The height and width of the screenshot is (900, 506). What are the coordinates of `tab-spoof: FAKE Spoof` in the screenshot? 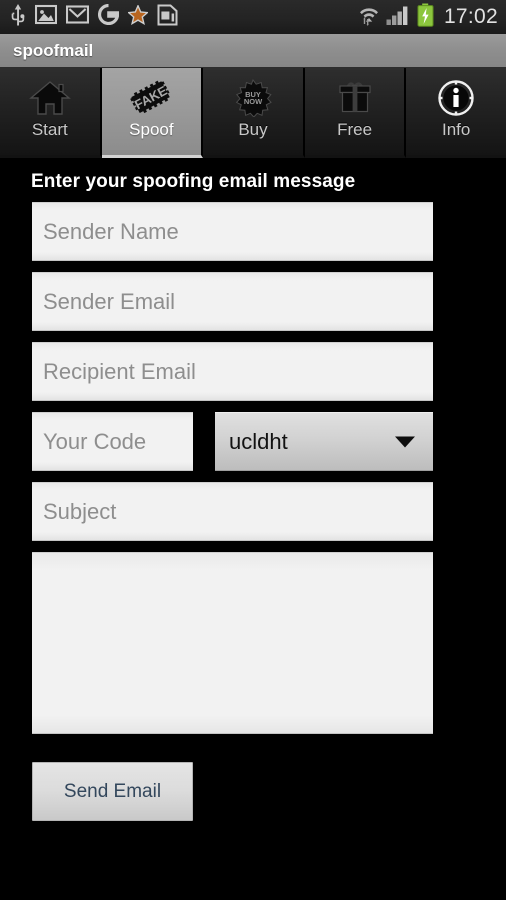 It's located at (152, 113).